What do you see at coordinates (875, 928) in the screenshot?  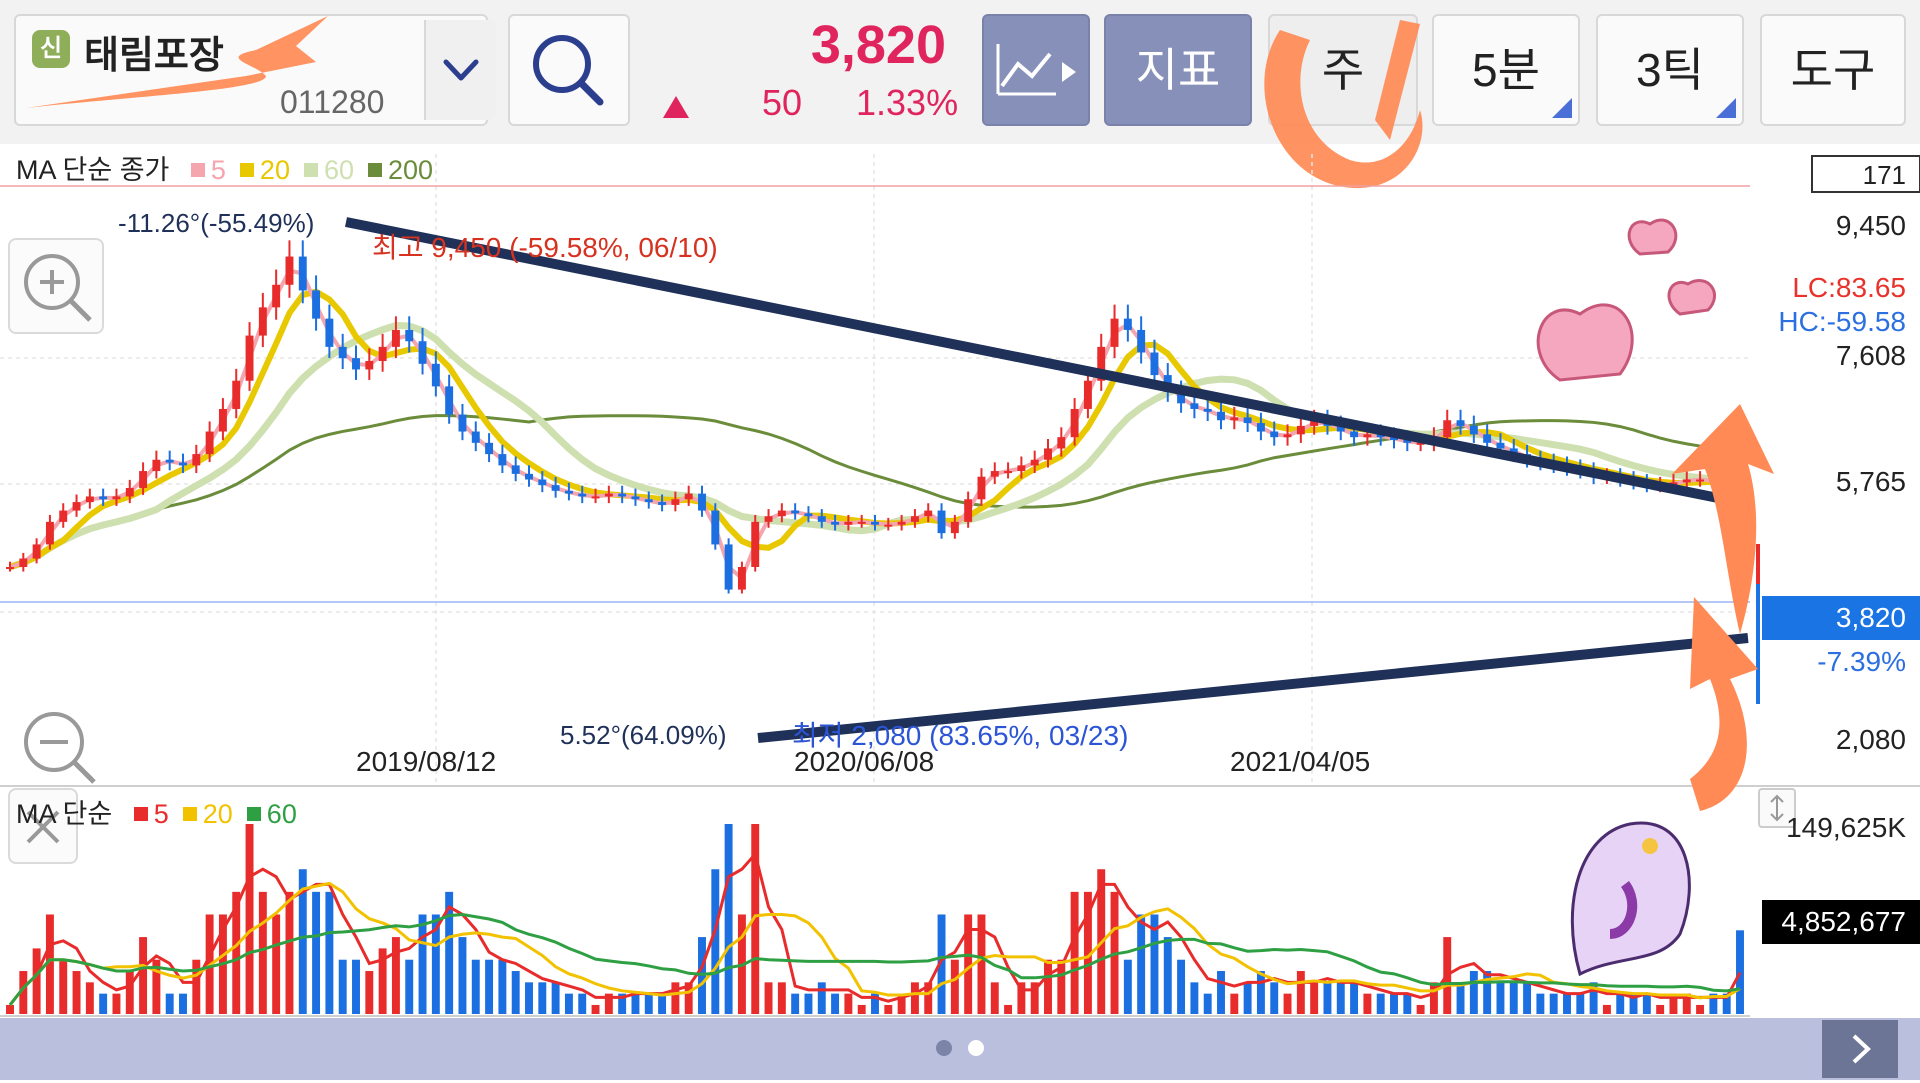 I see `volume-ma-lines` at bounding box center [875, 928].